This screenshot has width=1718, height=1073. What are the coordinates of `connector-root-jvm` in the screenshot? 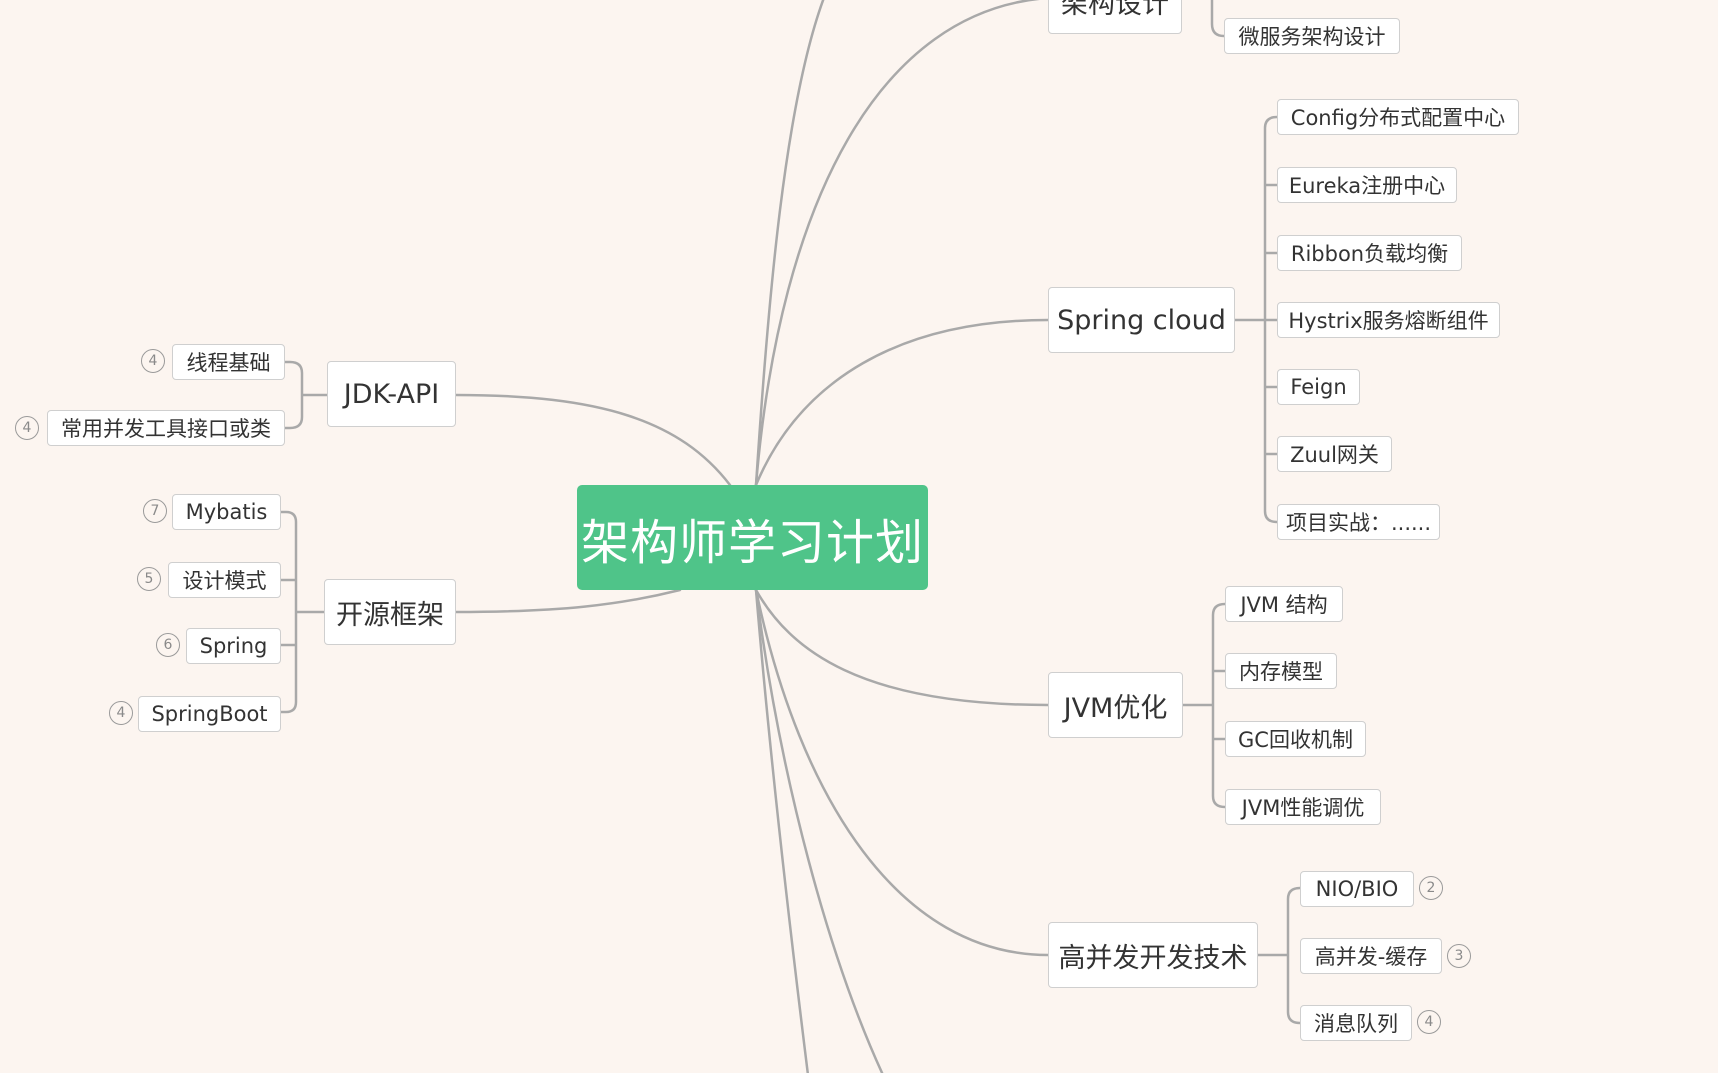 It's located at (902, 647).